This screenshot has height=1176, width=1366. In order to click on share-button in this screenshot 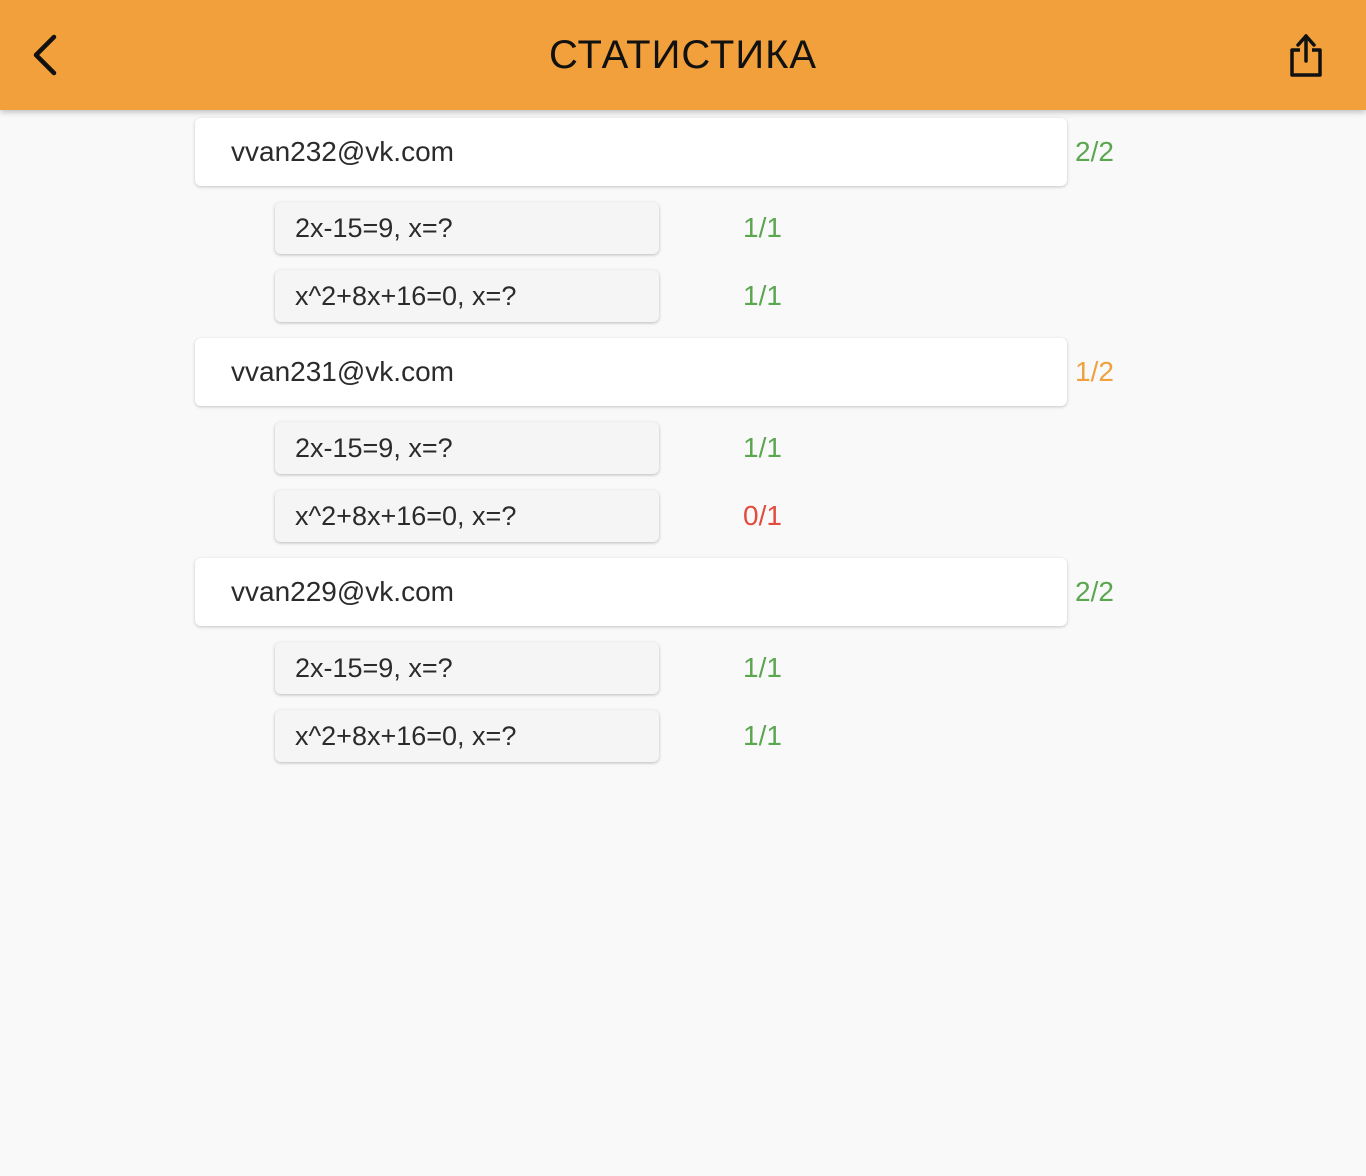, I will do `click(1306, 55)`.